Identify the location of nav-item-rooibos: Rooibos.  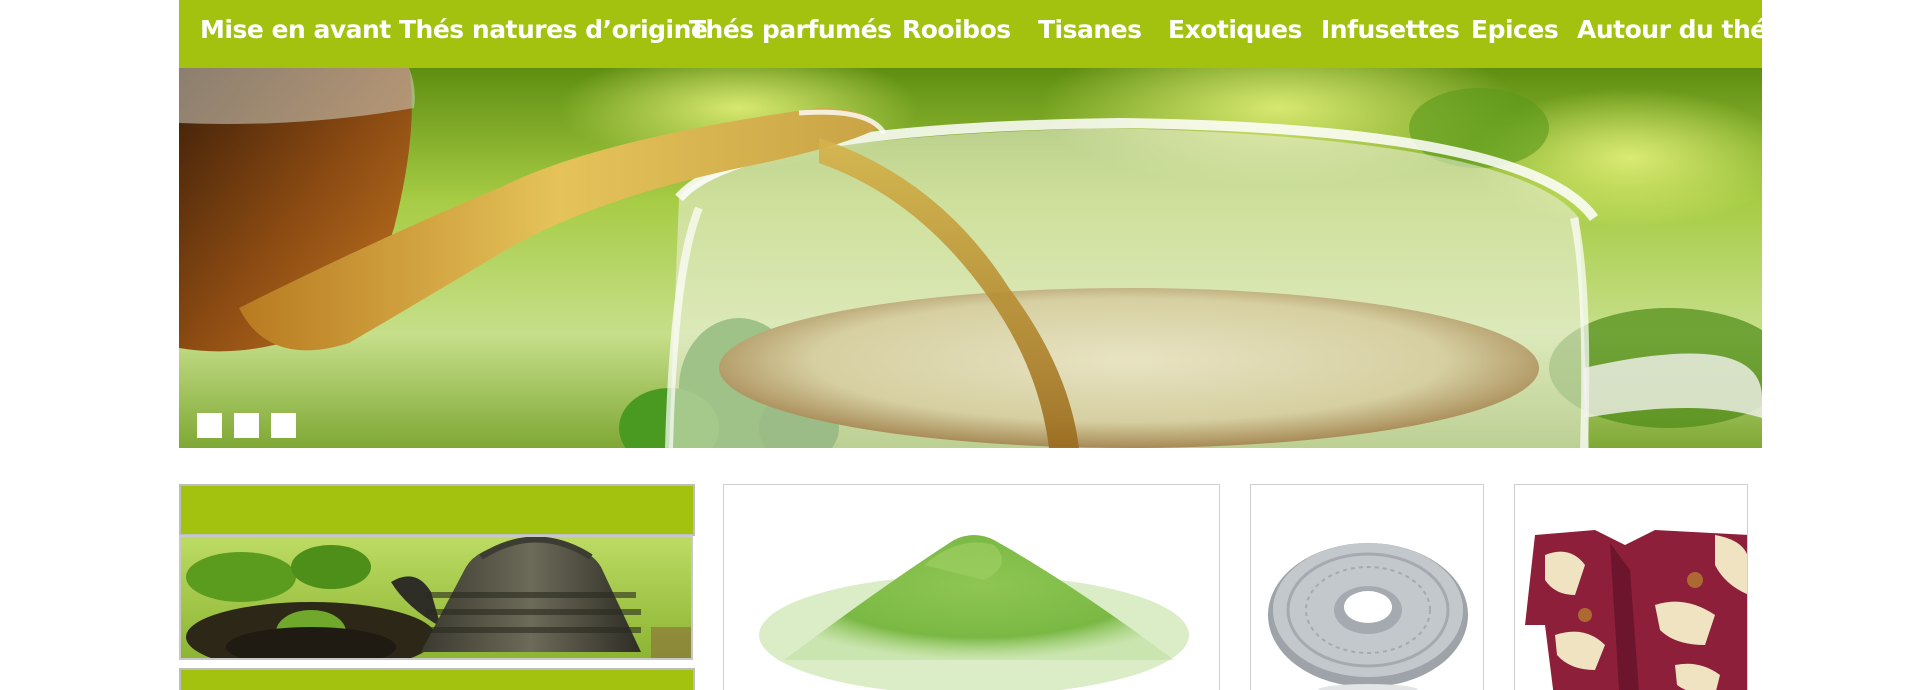
(956, 30).